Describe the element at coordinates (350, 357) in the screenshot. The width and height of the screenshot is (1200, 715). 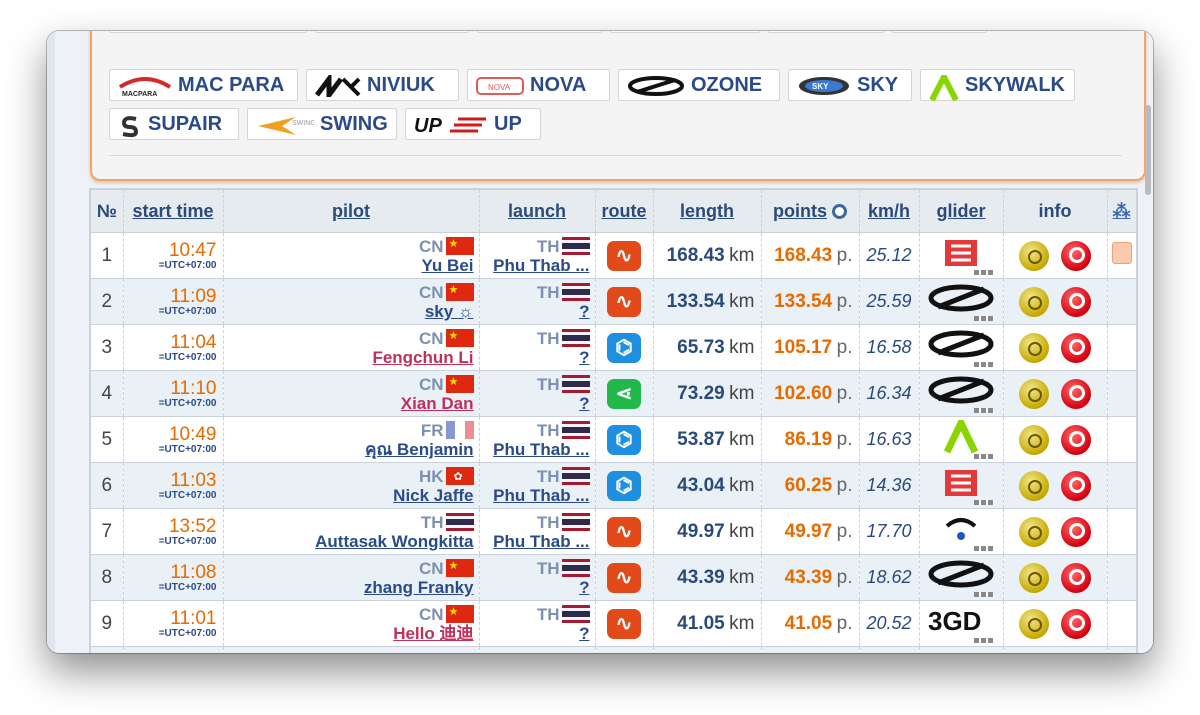
I see `pilot-name-link: Fengchun Li` at that location.